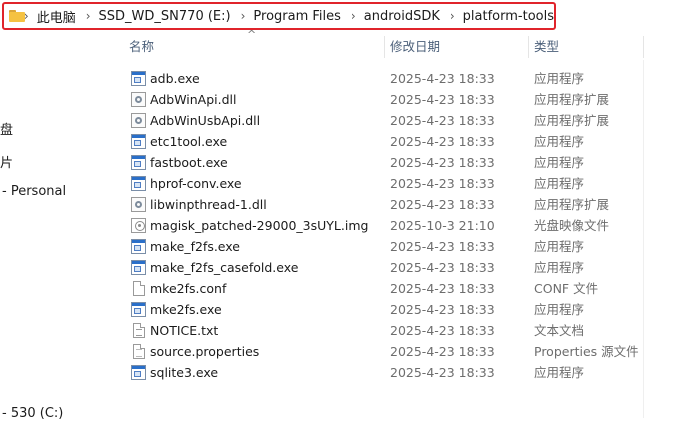 Image resolution: width=678 pixels, height=421 pixels. I want to click on column-header-type: 类型, so click(589, 47).